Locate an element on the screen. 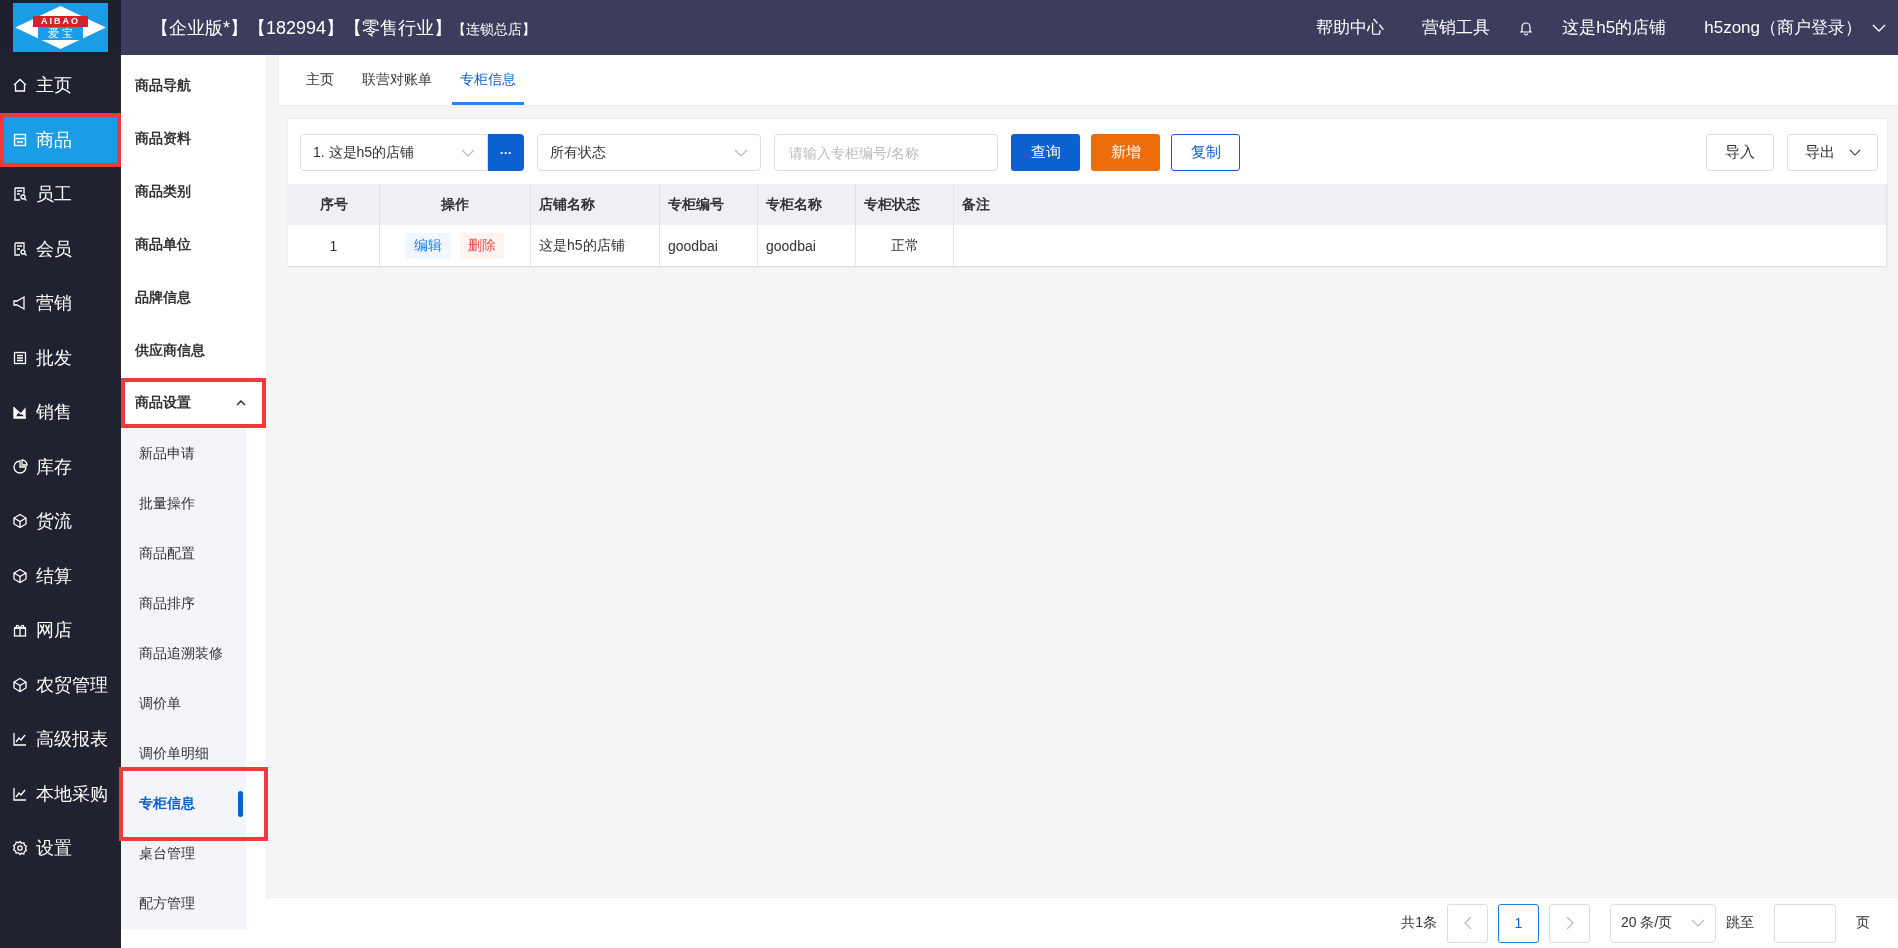 The image size is (1898, 948). column-header: 操作 is located at coordinates (455, 204).